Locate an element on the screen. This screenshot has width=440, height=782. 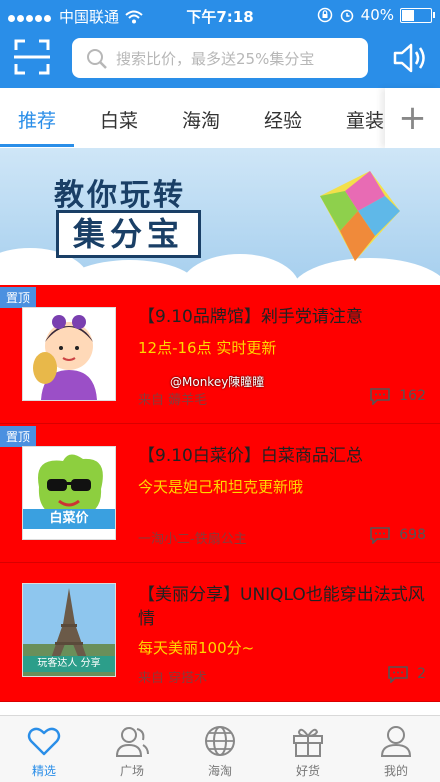
comment-count: 162 is located at coordinates (412, 396).